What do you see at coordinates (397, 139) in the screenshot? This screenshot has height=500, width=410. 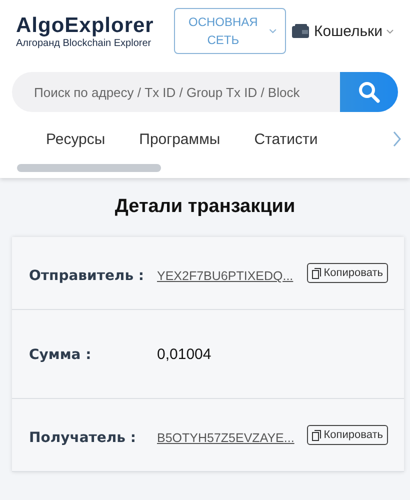 I see `chevron-right-icon` at bounding box center [397, 139].